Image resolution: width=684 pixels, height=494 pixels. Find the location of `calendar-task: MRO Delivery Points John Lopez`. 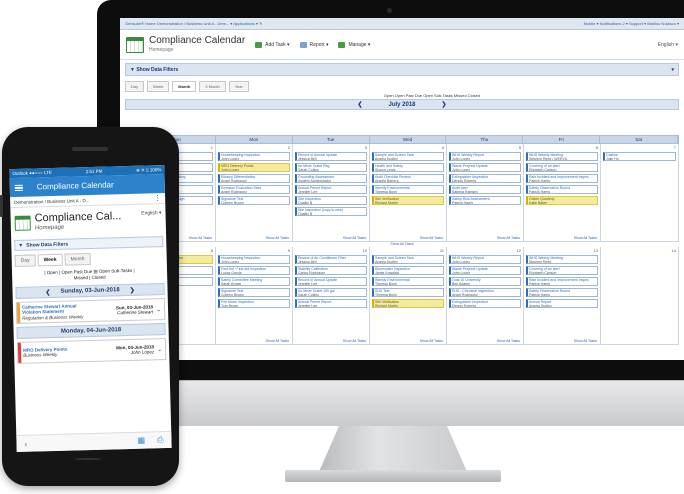

calendar-task: MRO Delivery Points John Lopez is located at coordinates (254, 167).